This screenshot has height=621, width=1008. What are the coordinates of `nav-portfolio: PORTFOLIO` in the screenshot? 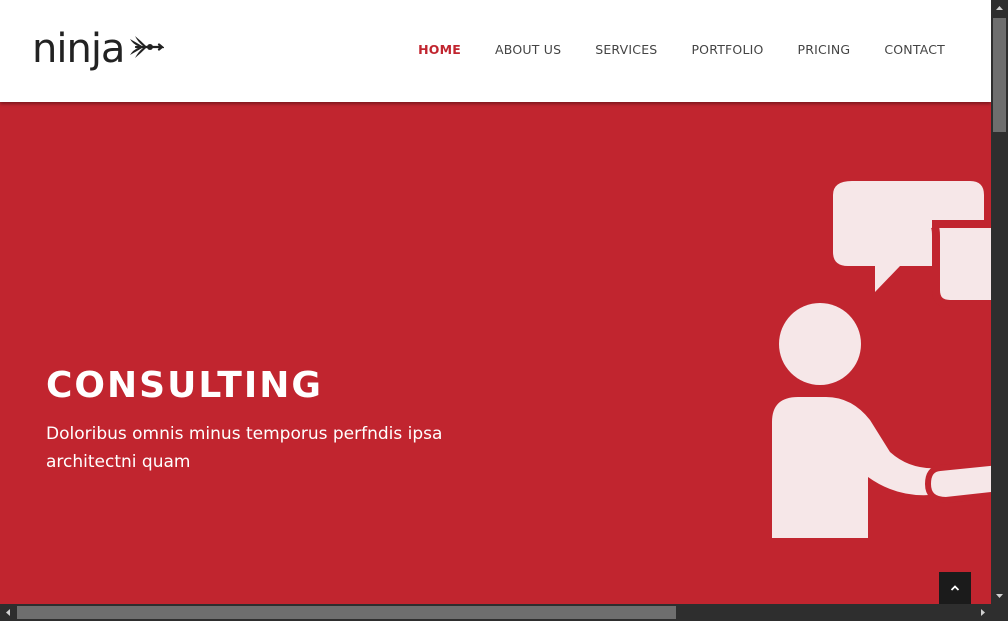 It's located at (727, 49).